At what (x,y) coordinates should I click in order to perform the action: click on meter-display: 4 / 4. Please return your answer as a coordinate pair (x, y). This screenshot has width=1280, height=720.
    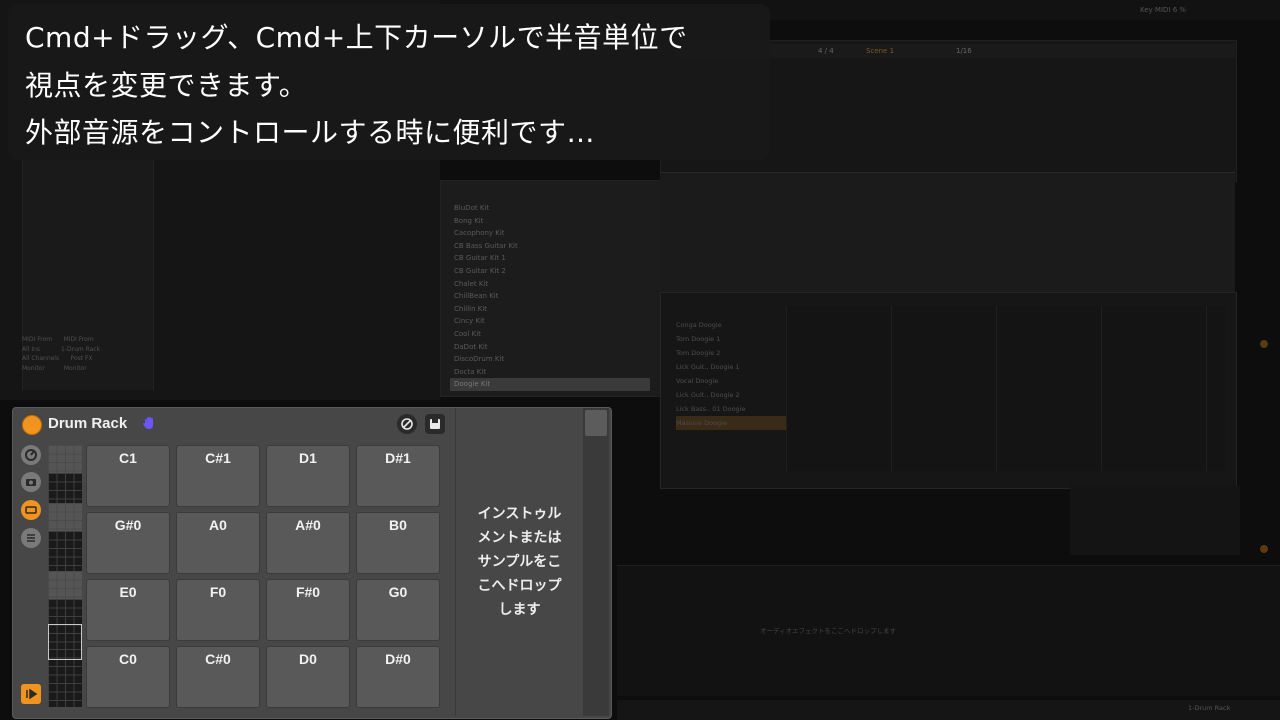
    Looking at the image, I should click on (826, 51).